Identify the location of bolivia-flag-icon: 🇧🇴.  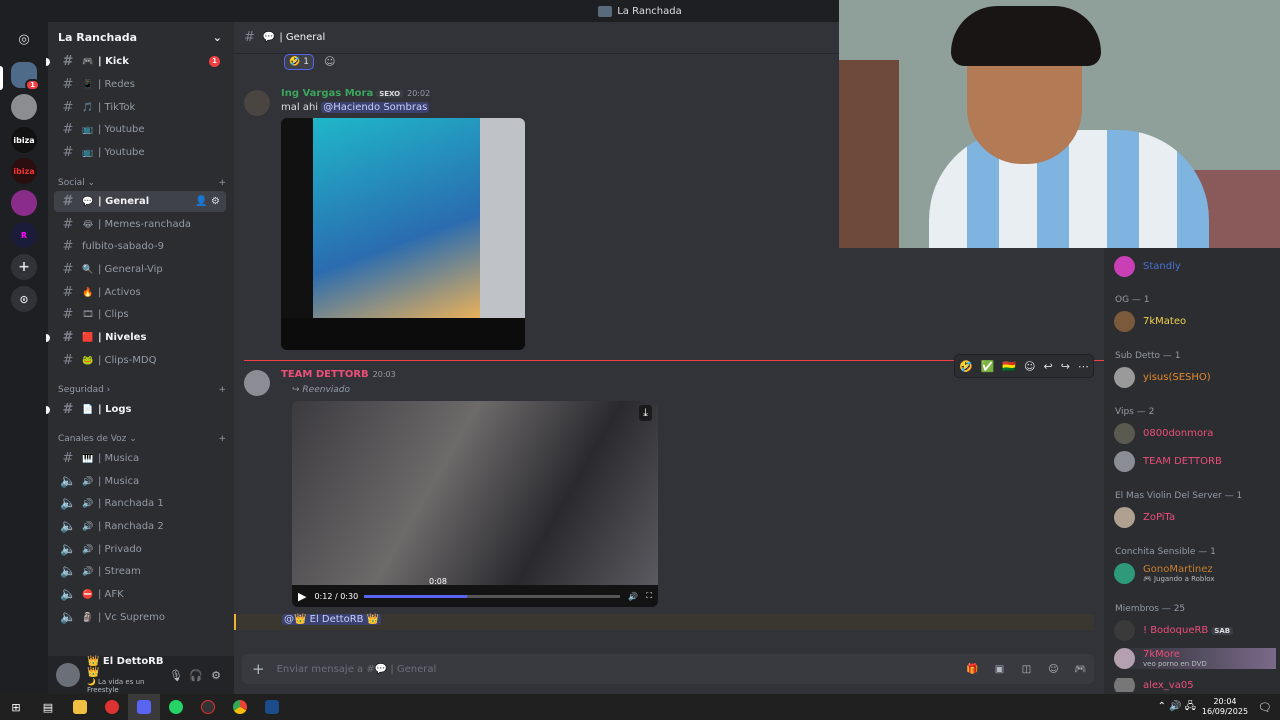
(1009, 366).